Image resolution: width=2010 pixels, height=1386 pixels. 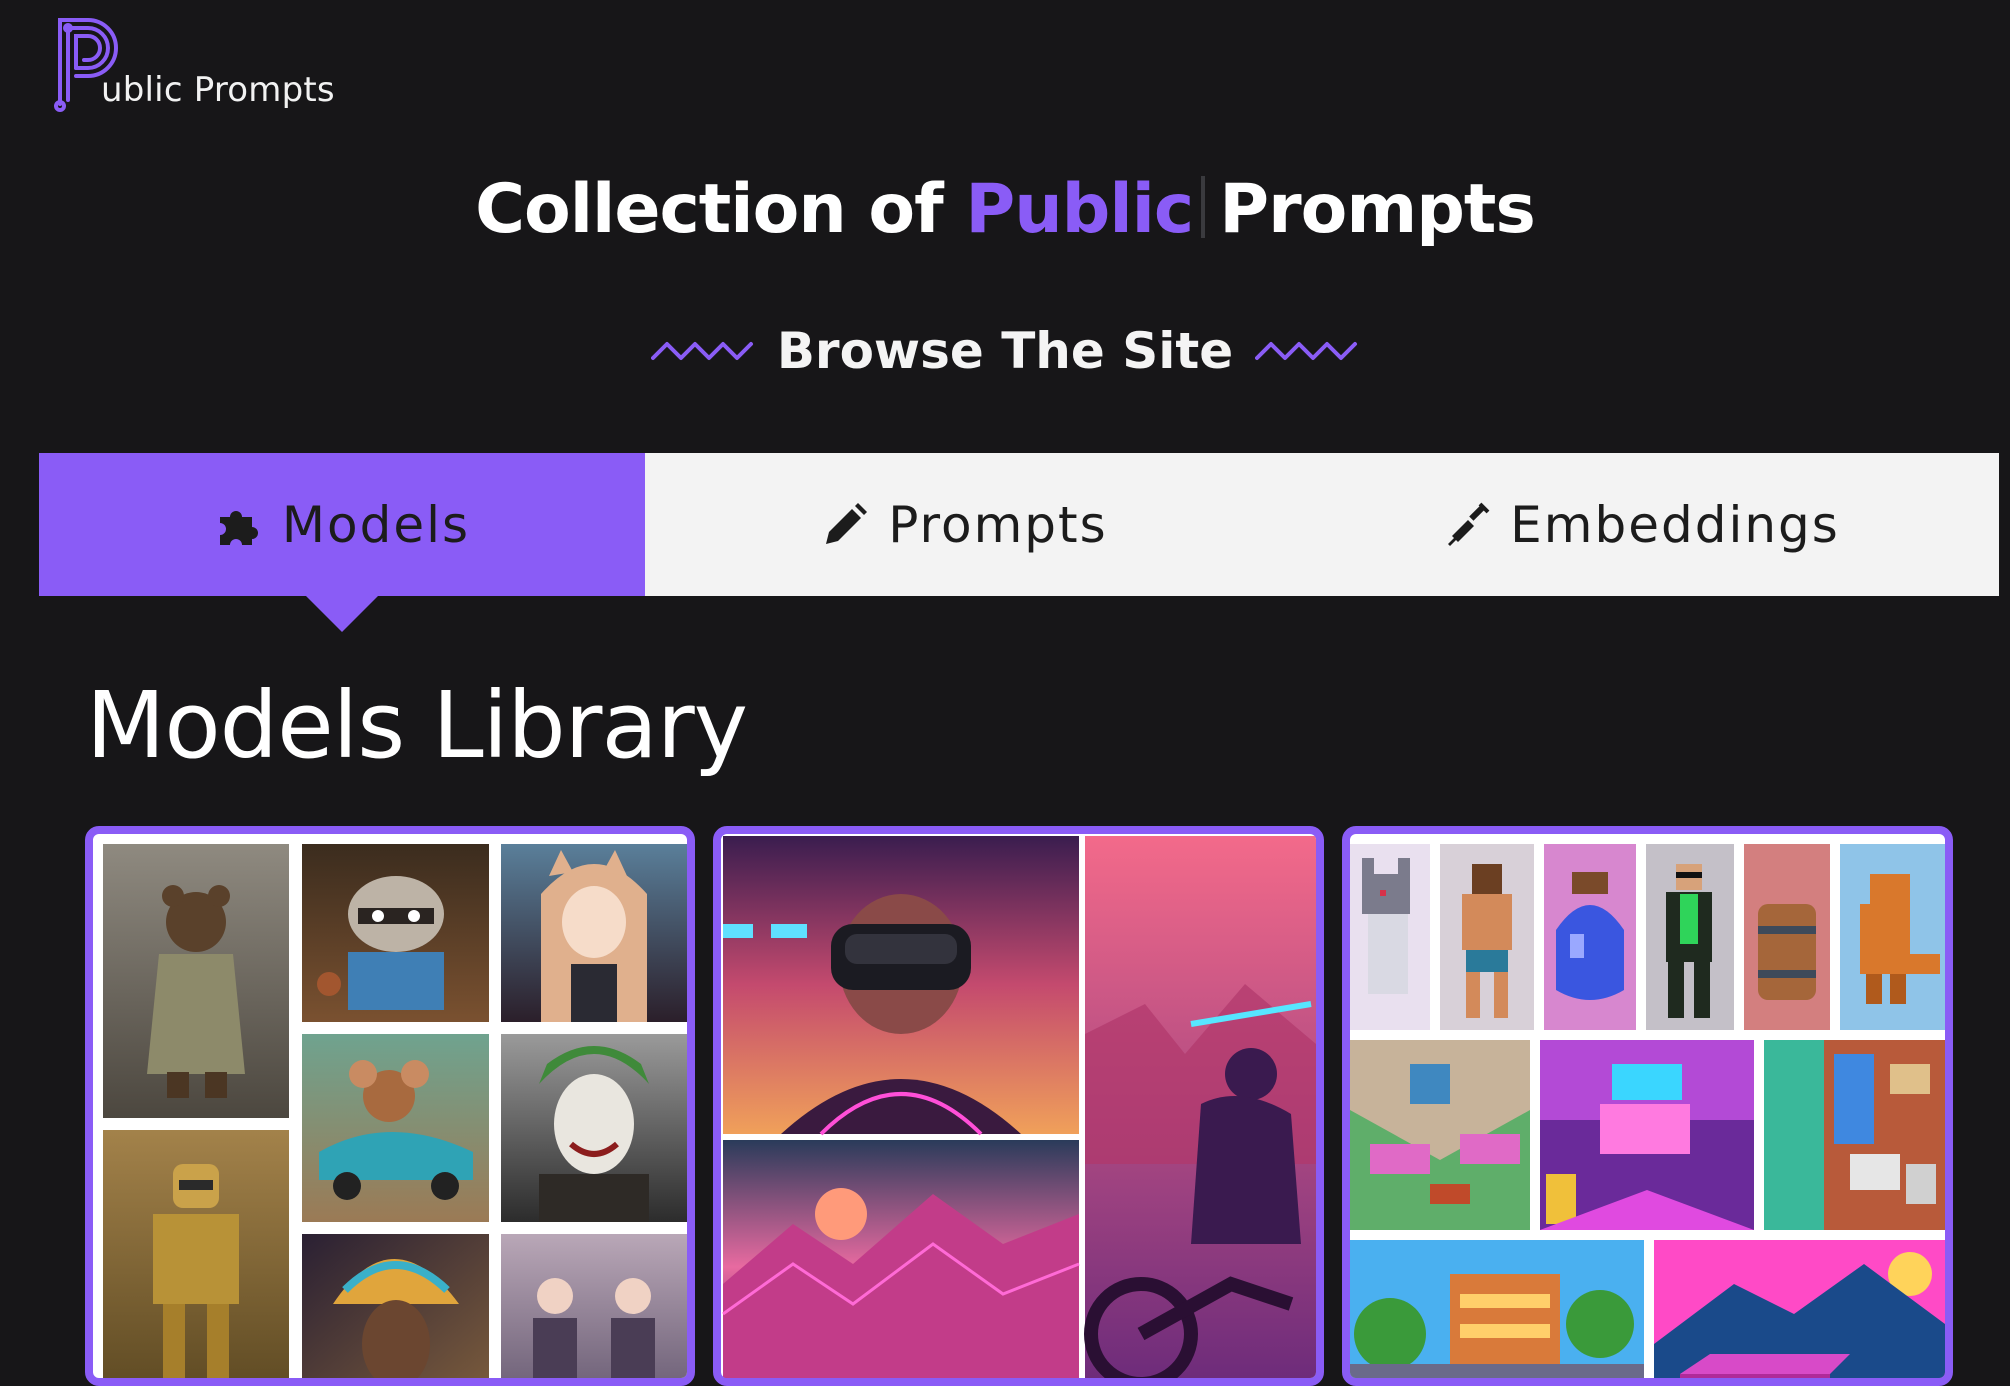 I want to click on zigzag-left-icon, so click(x=701, y=351).